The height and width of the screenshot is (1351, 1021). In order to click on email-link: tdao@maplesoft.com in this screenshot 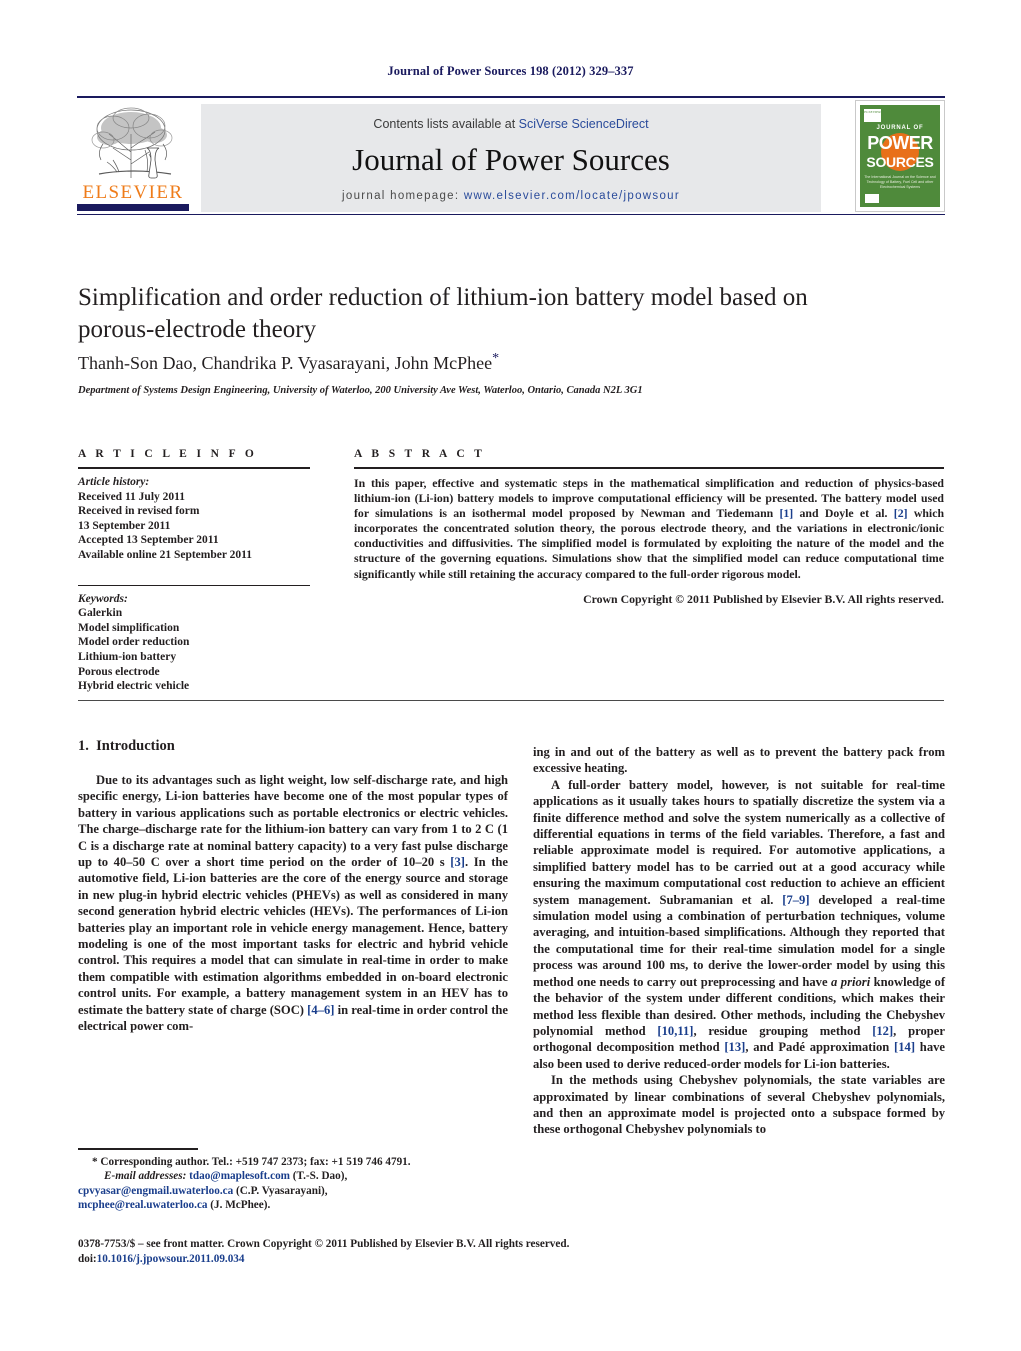, I will do `click(239, 1176)`.